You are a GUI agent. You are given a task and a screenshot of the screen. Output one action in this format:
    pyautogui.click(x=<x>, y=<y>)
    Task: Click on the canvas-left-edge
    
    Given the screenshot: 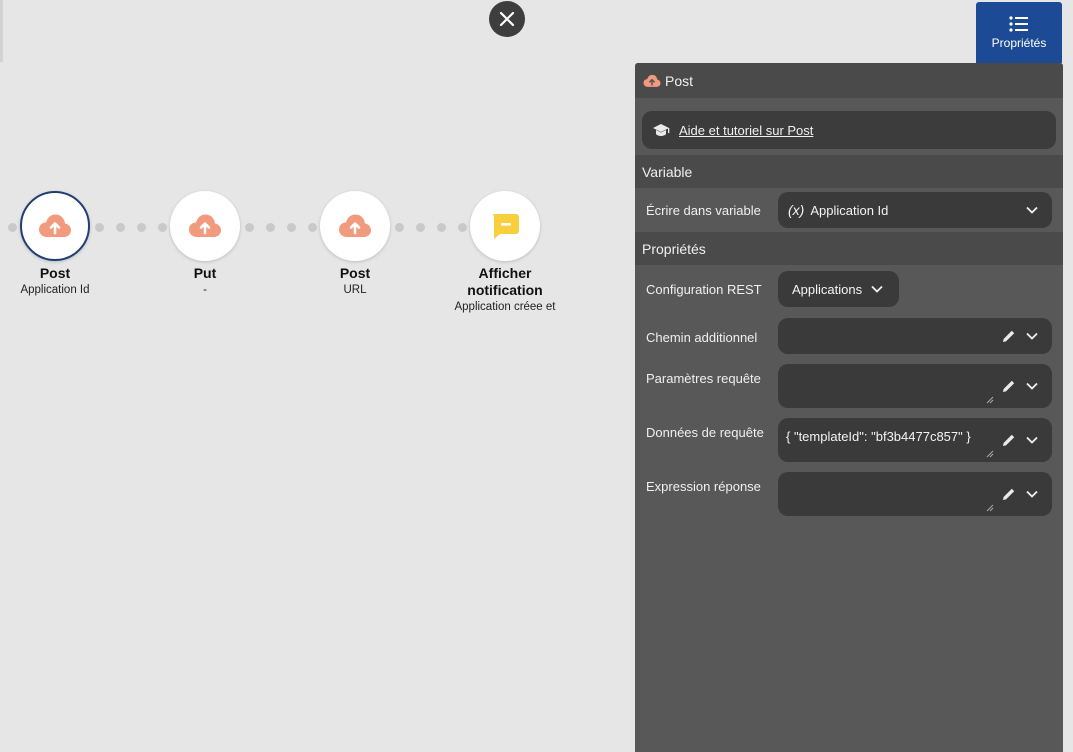 What is the action you would take?
    pyautogui.click(x=1, y=31)
    